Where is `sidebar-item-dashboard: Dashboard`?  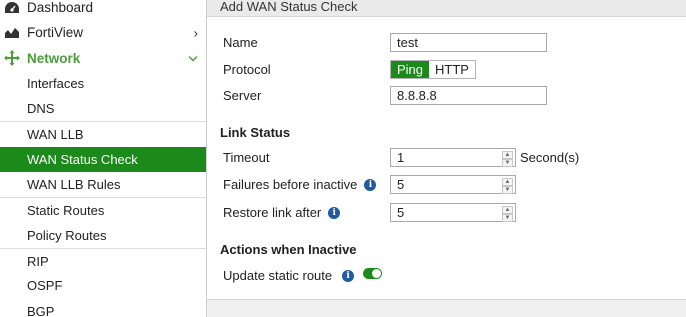 sidebar-item-dashboard: Dashboard is located at coordinates (103, 10).